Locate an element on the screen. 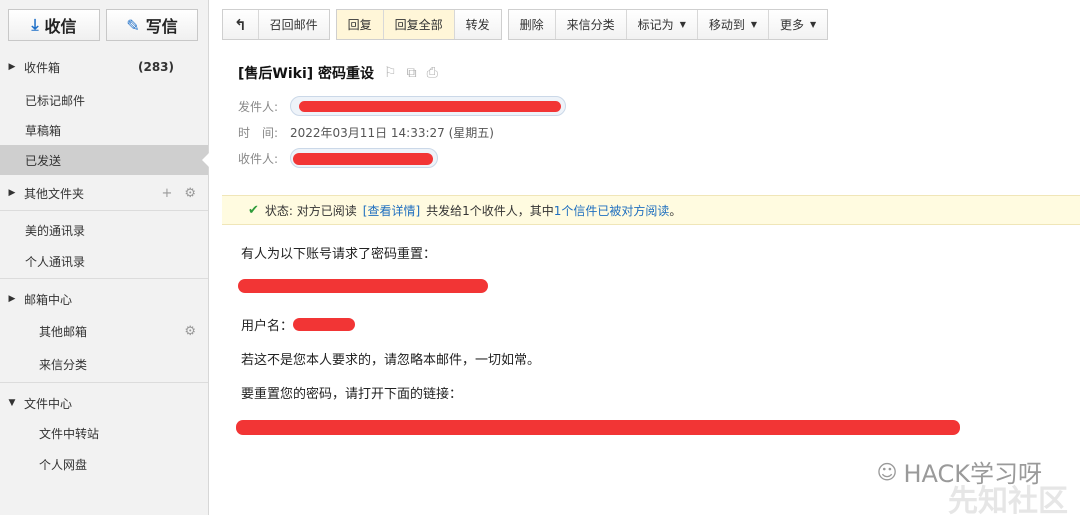 This screenshot has height=520, width=1080. time-value: 2022年03月11日 14:33:27 (星期五) is located at coordinates (392, 133).